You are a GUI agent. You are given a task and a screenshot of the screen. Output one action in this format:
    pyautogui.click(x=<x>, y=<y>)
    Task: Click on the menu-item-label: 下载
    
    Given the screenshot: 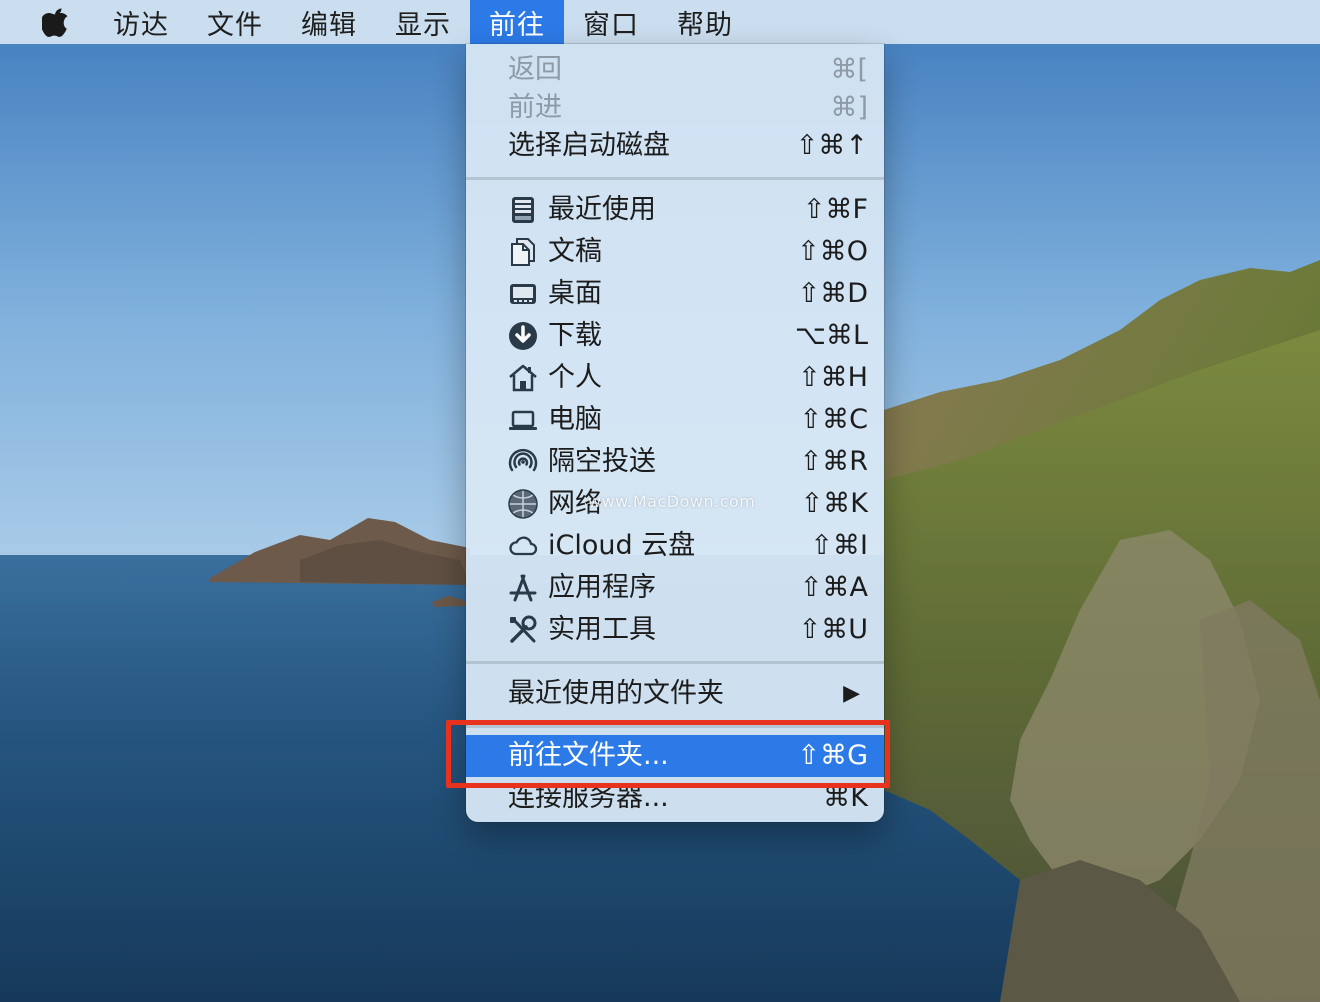 What is the action you would take?
    pyautogui.click(x=575, y=335)
    